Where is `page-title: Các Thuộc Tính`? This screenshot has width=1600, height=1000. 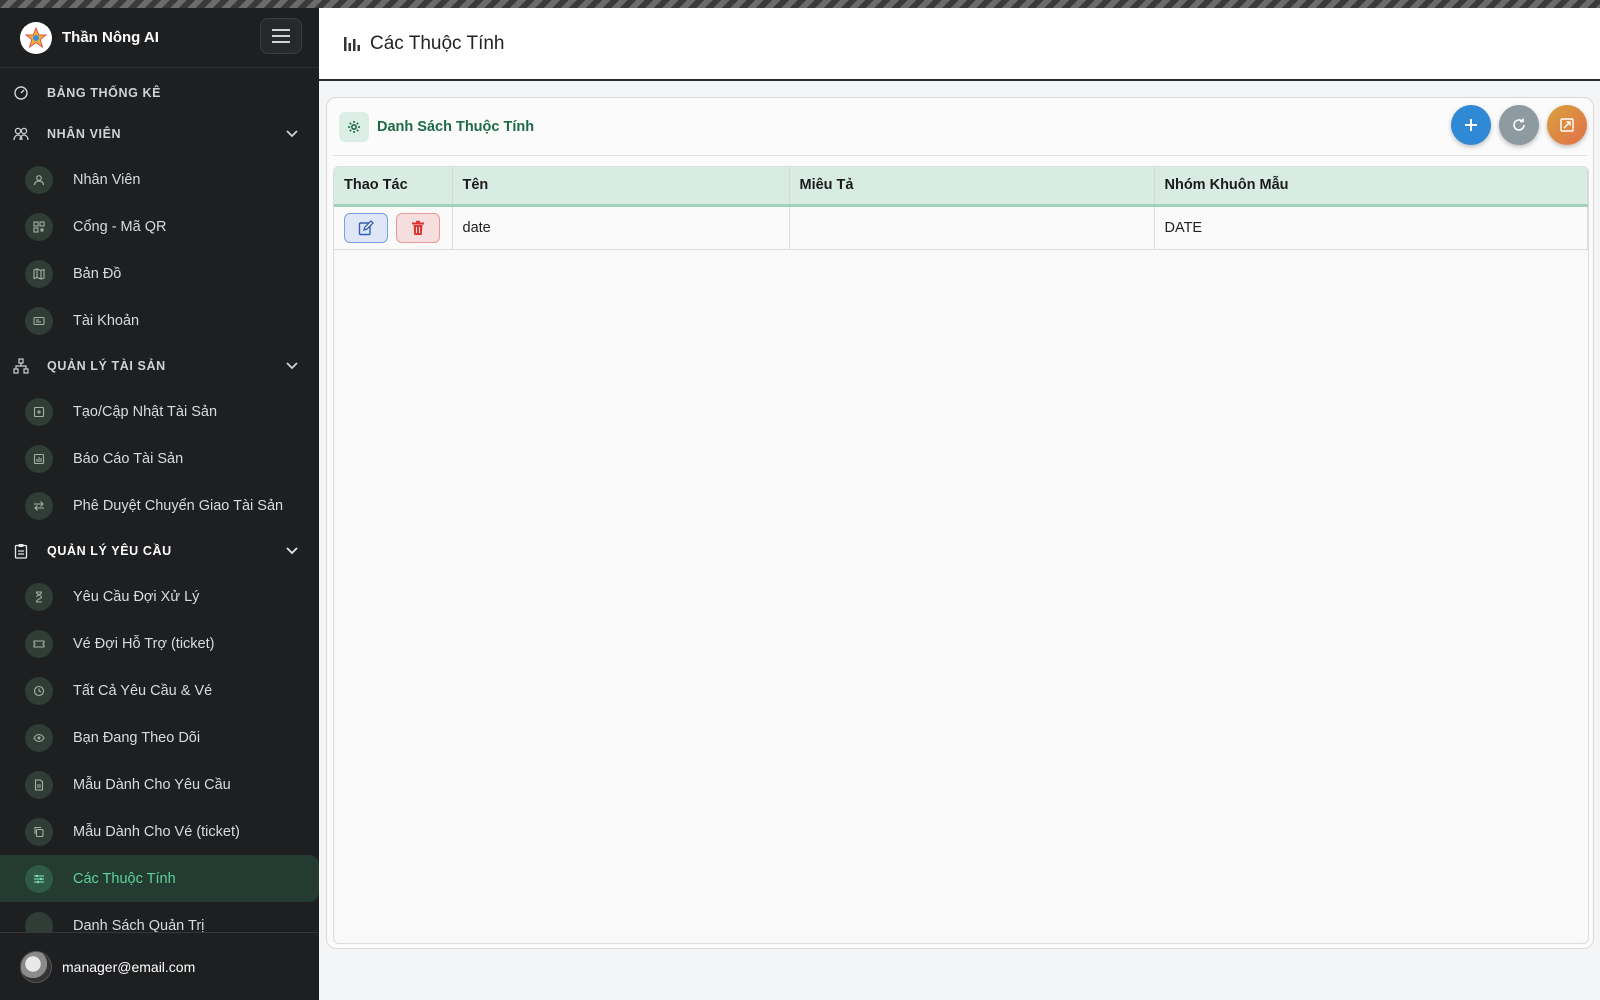 page-title: Các Thuộc Tính is located at coordinates (437, 43).